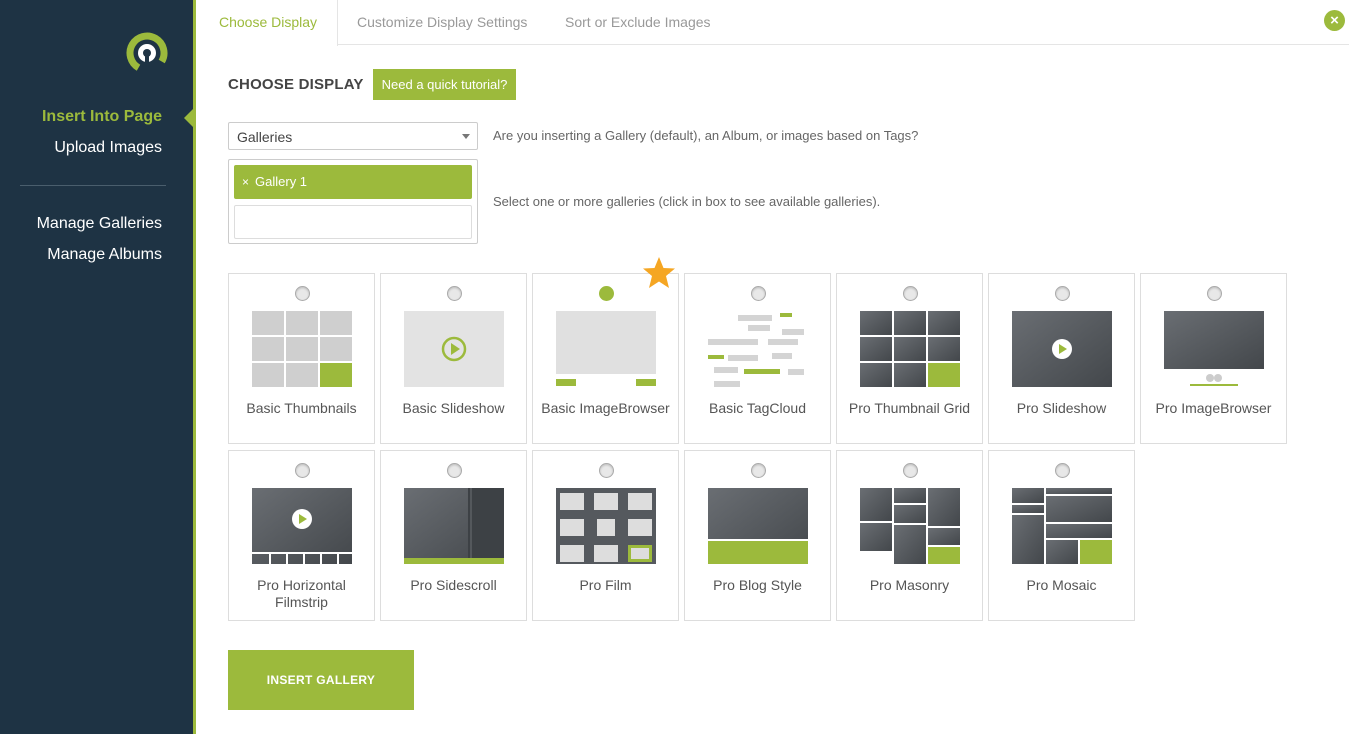 The height and width of the screenshot is (734, 1349). Describe the element at coordinates (466, 136) in the screenshot. I see `chevron-down-icon` at that location.